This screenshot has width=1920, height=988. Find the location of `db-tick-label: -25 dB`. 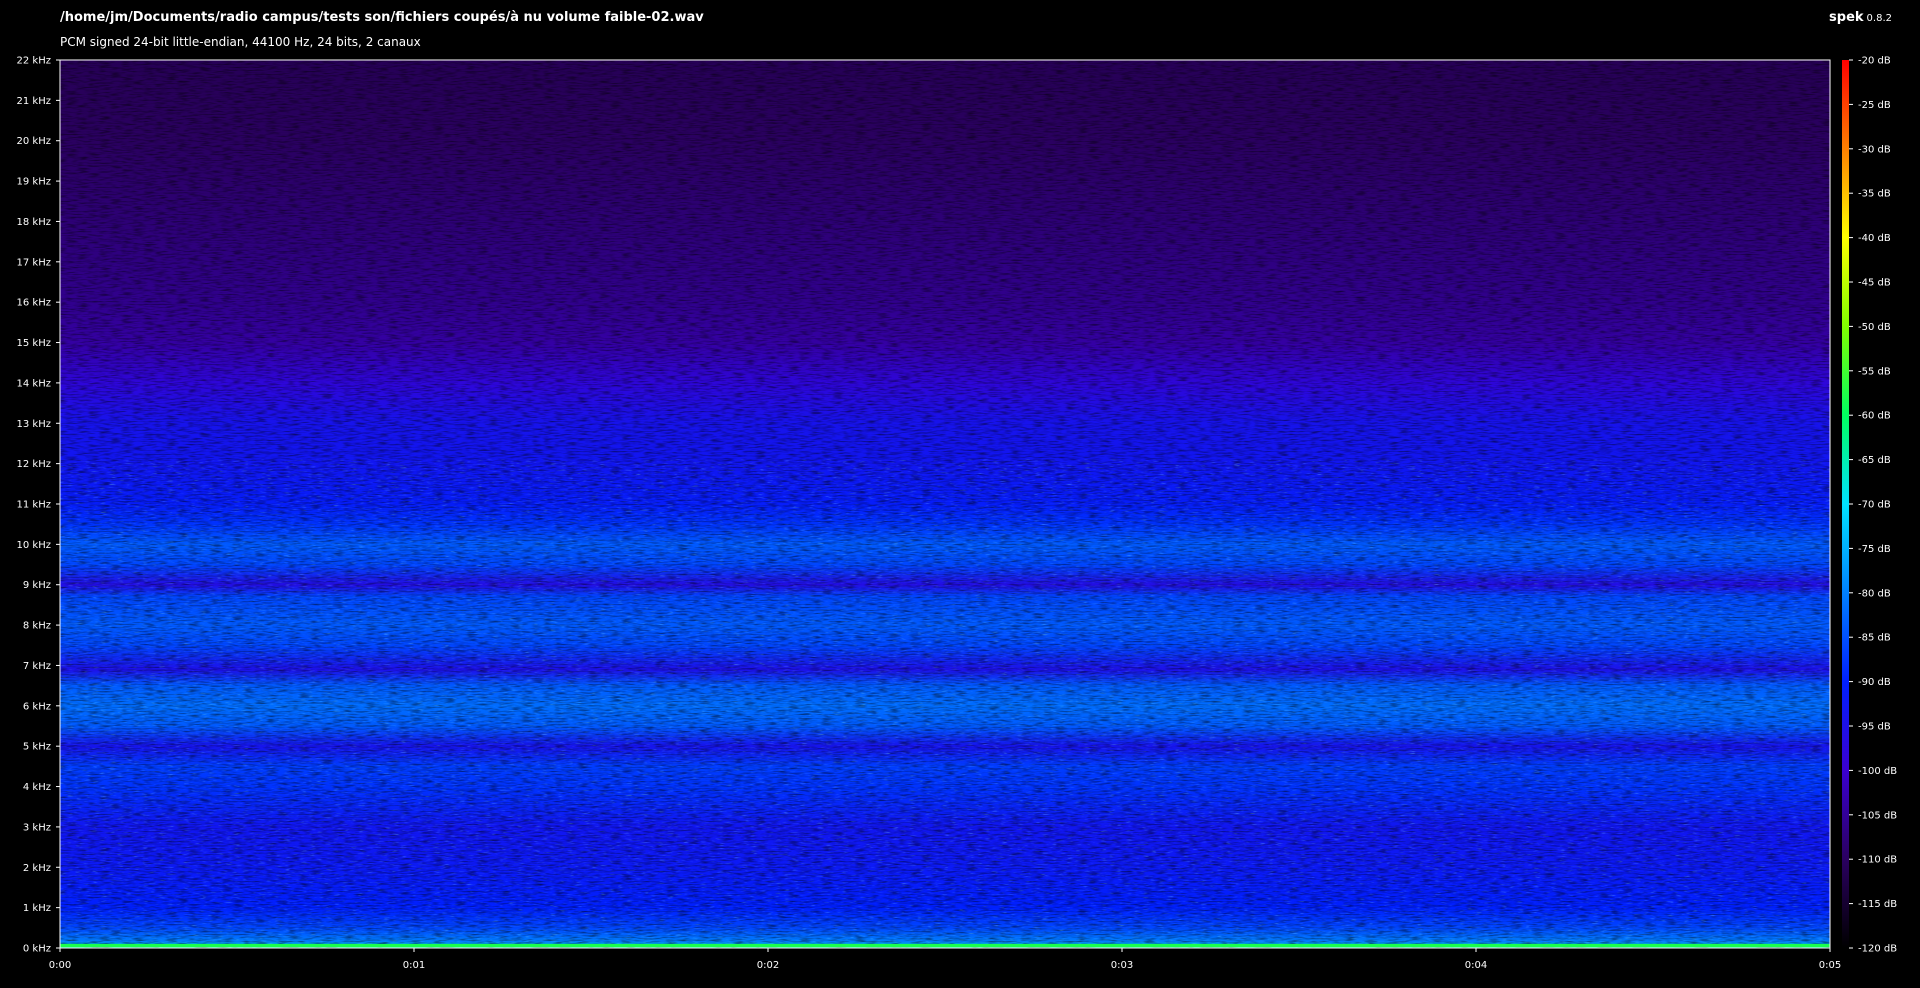

db-tick-label: -25 dB is located at coordinates (1874, 105).